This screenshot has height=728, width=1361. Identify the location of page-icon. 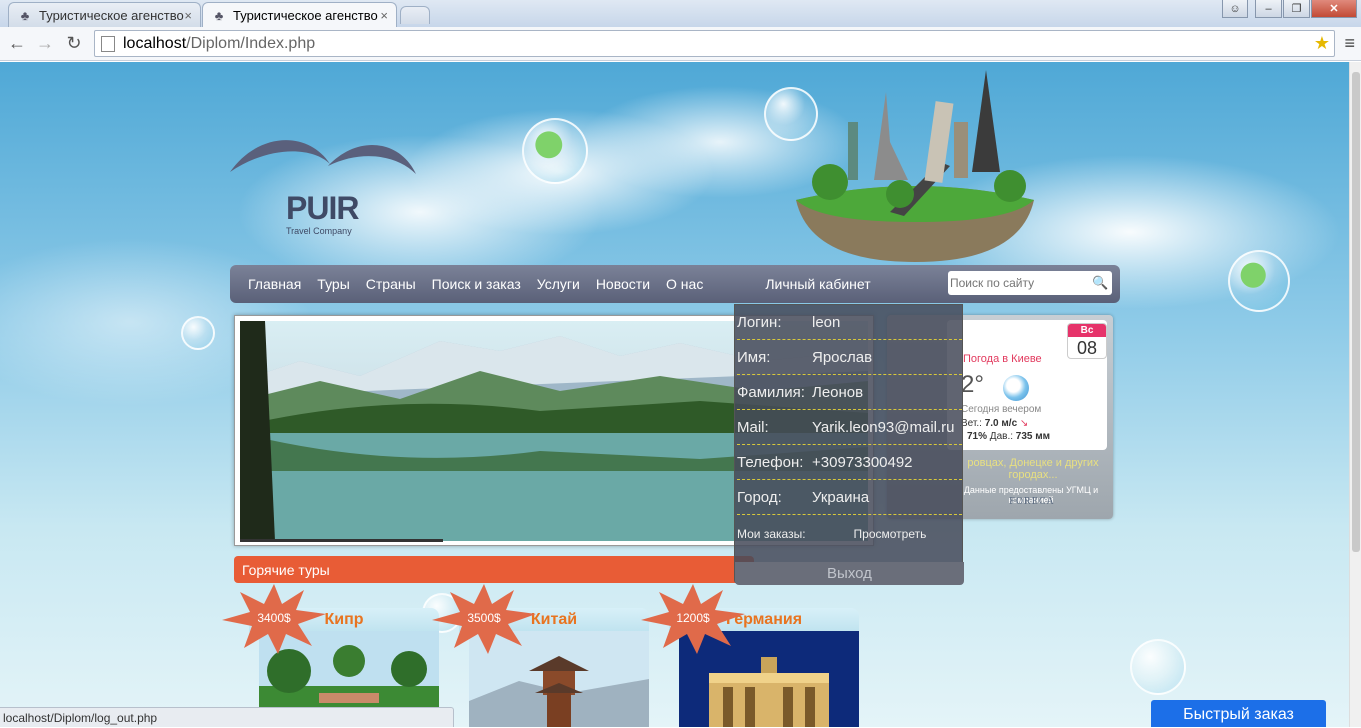
(108, 43).